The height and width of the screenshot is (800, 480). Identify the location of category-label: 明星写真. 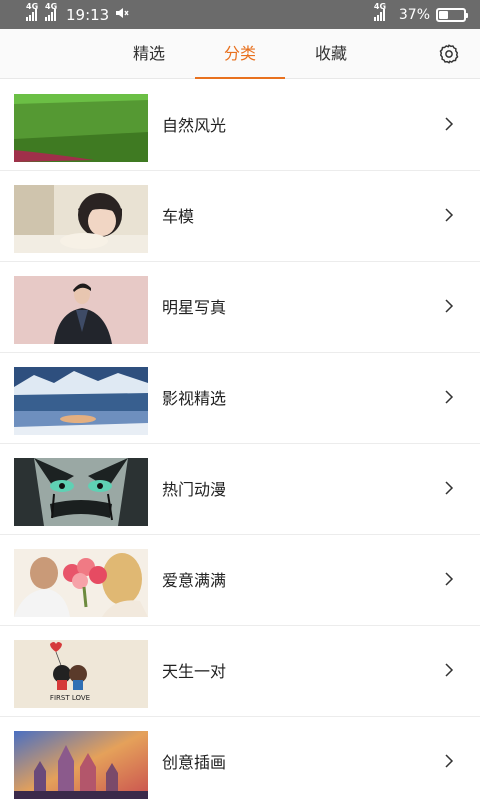
(194, 307).